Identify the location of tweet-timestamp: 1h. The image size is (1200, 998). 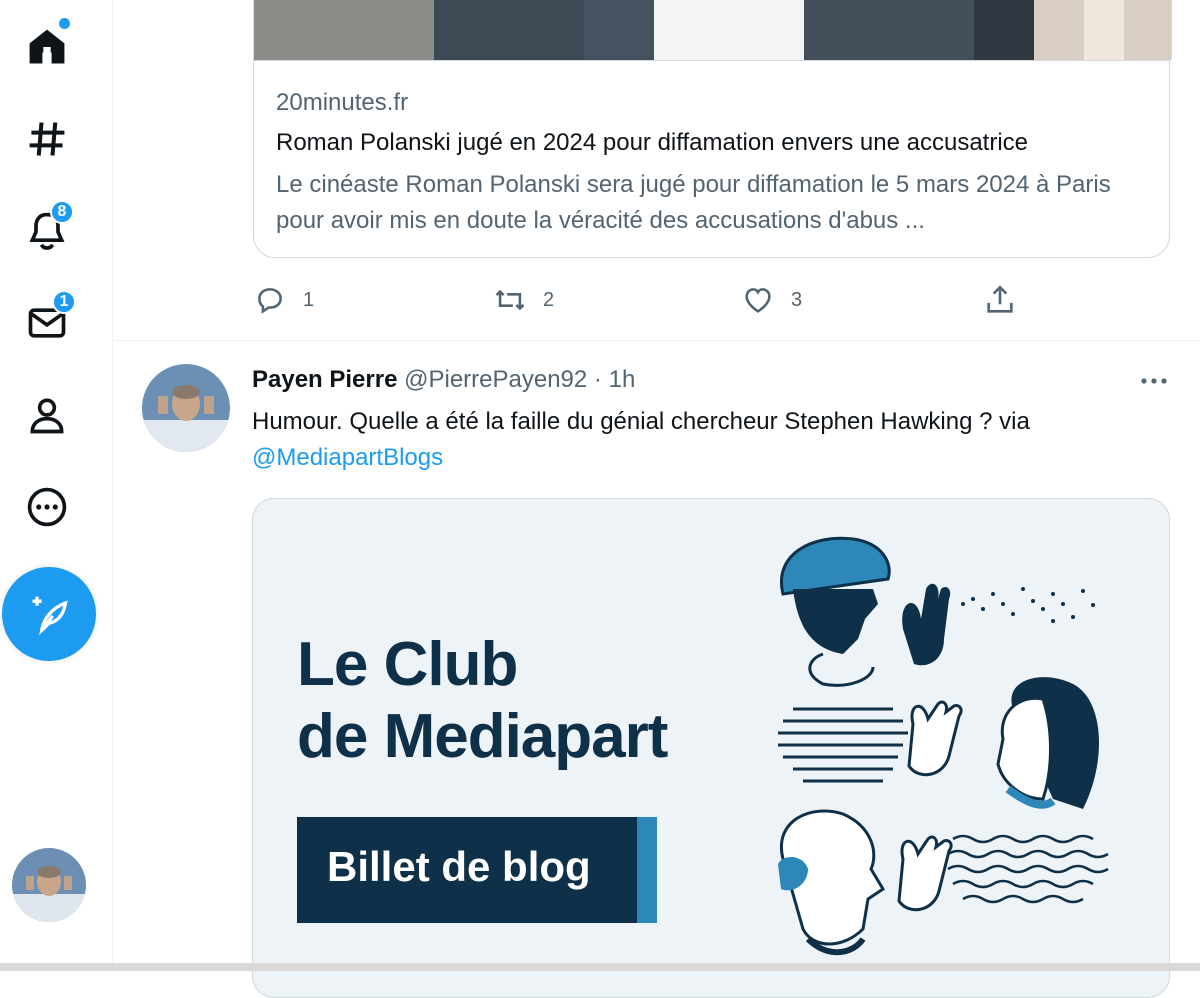
(622, 379).